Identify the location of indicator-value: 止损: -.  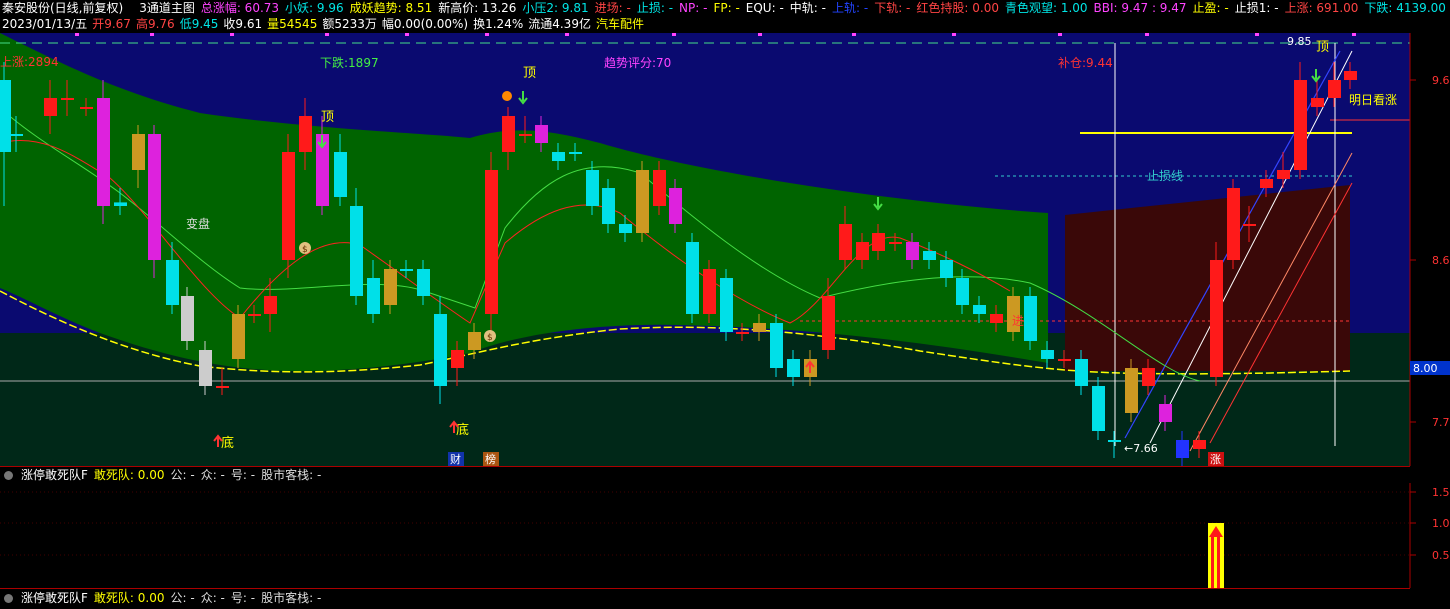
(655, 8).